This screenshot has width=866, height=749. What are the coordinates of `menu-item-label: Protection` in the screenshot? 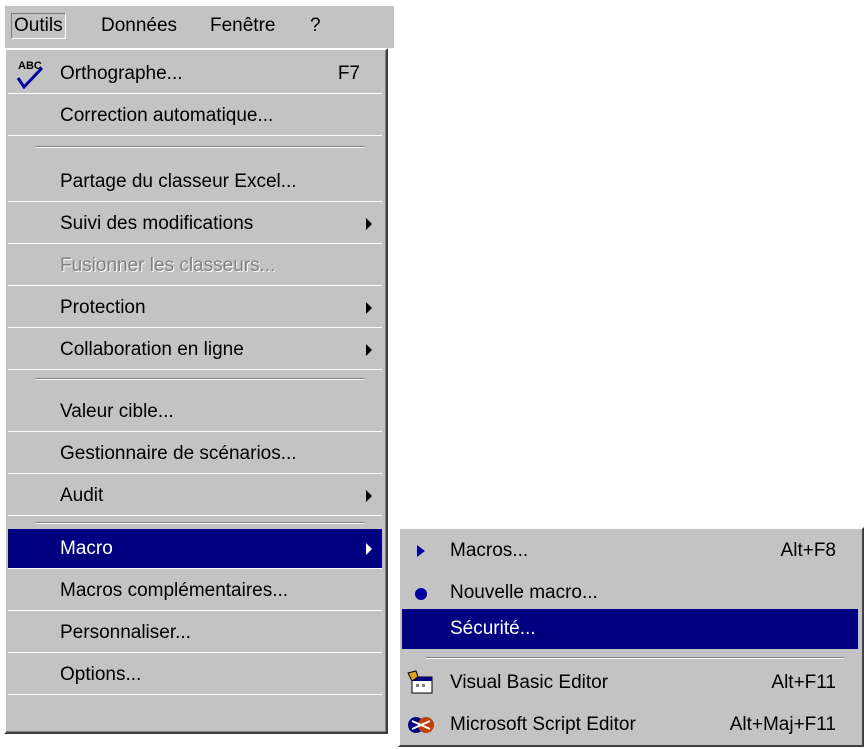 It's located at (103, 307).